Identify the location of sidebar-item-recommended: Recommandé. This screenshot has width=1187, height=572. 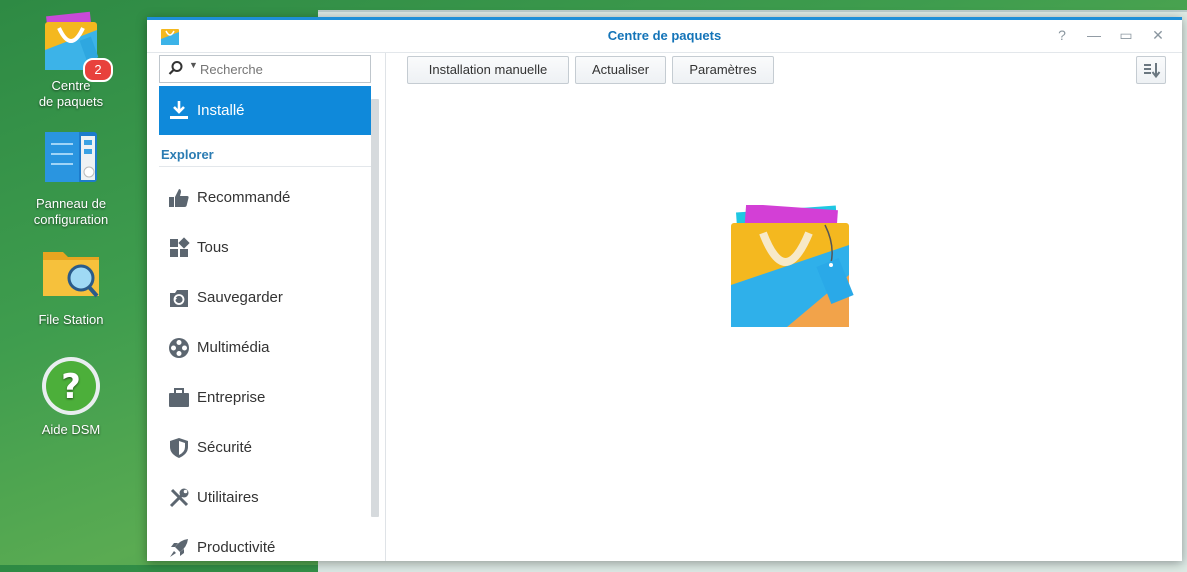
(265, 197).